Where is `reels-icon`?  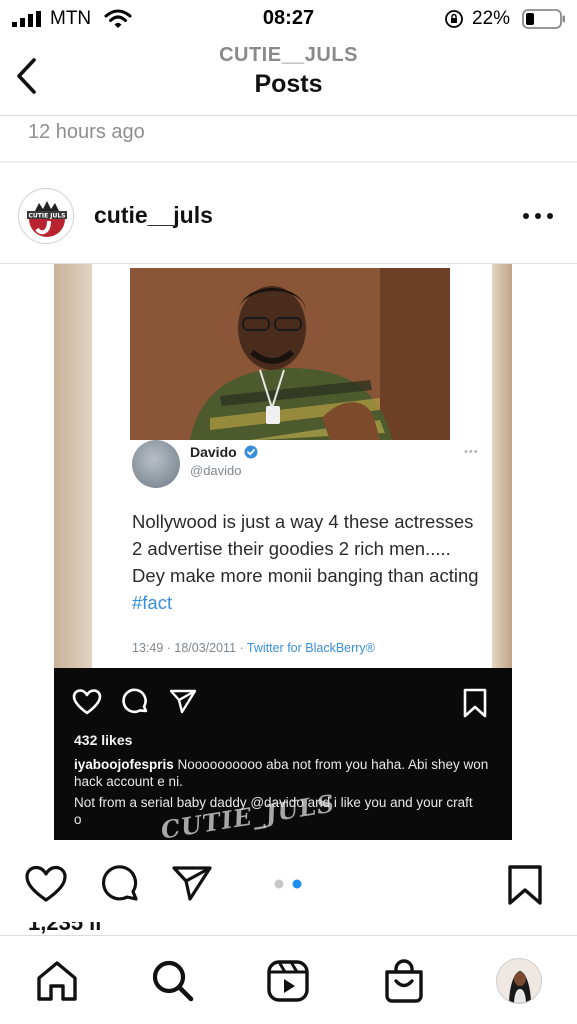
reels-icon is located at coordinates (288, 981).